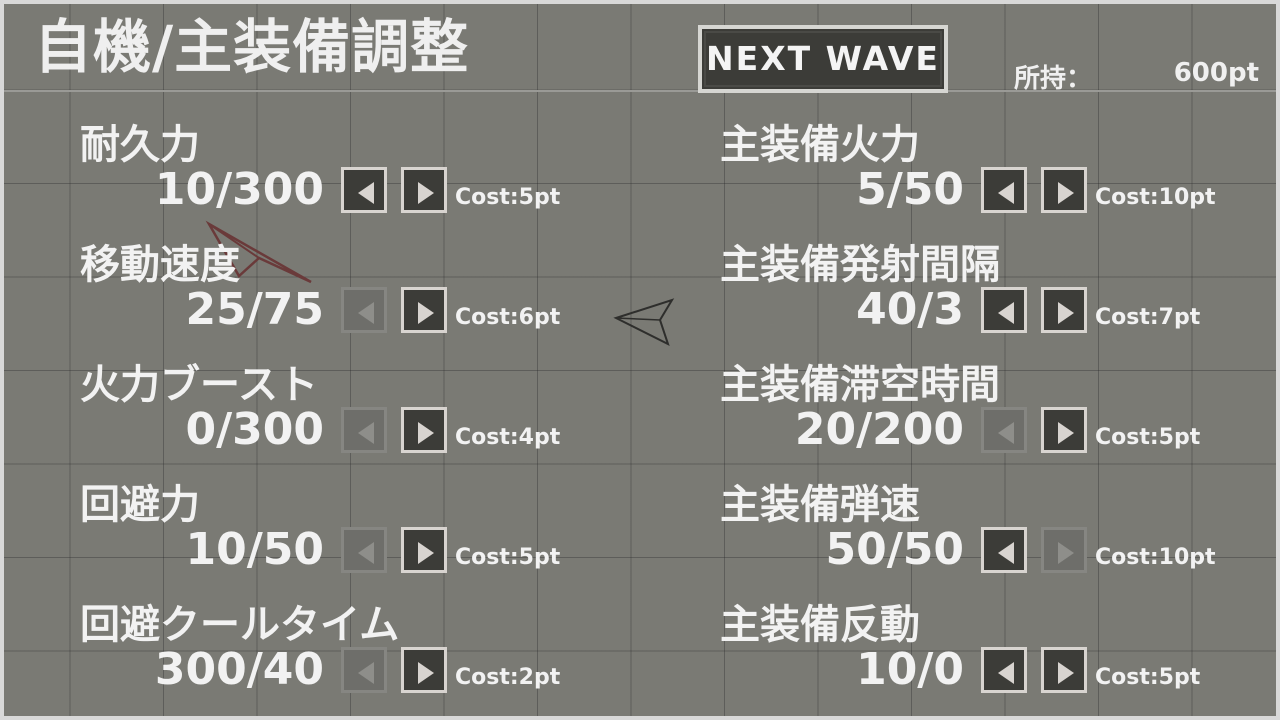  What do you see at coordinates (1053, 79) in the screenshot?
I see `points-label: 所持：` at bounding box center [1053, 79].